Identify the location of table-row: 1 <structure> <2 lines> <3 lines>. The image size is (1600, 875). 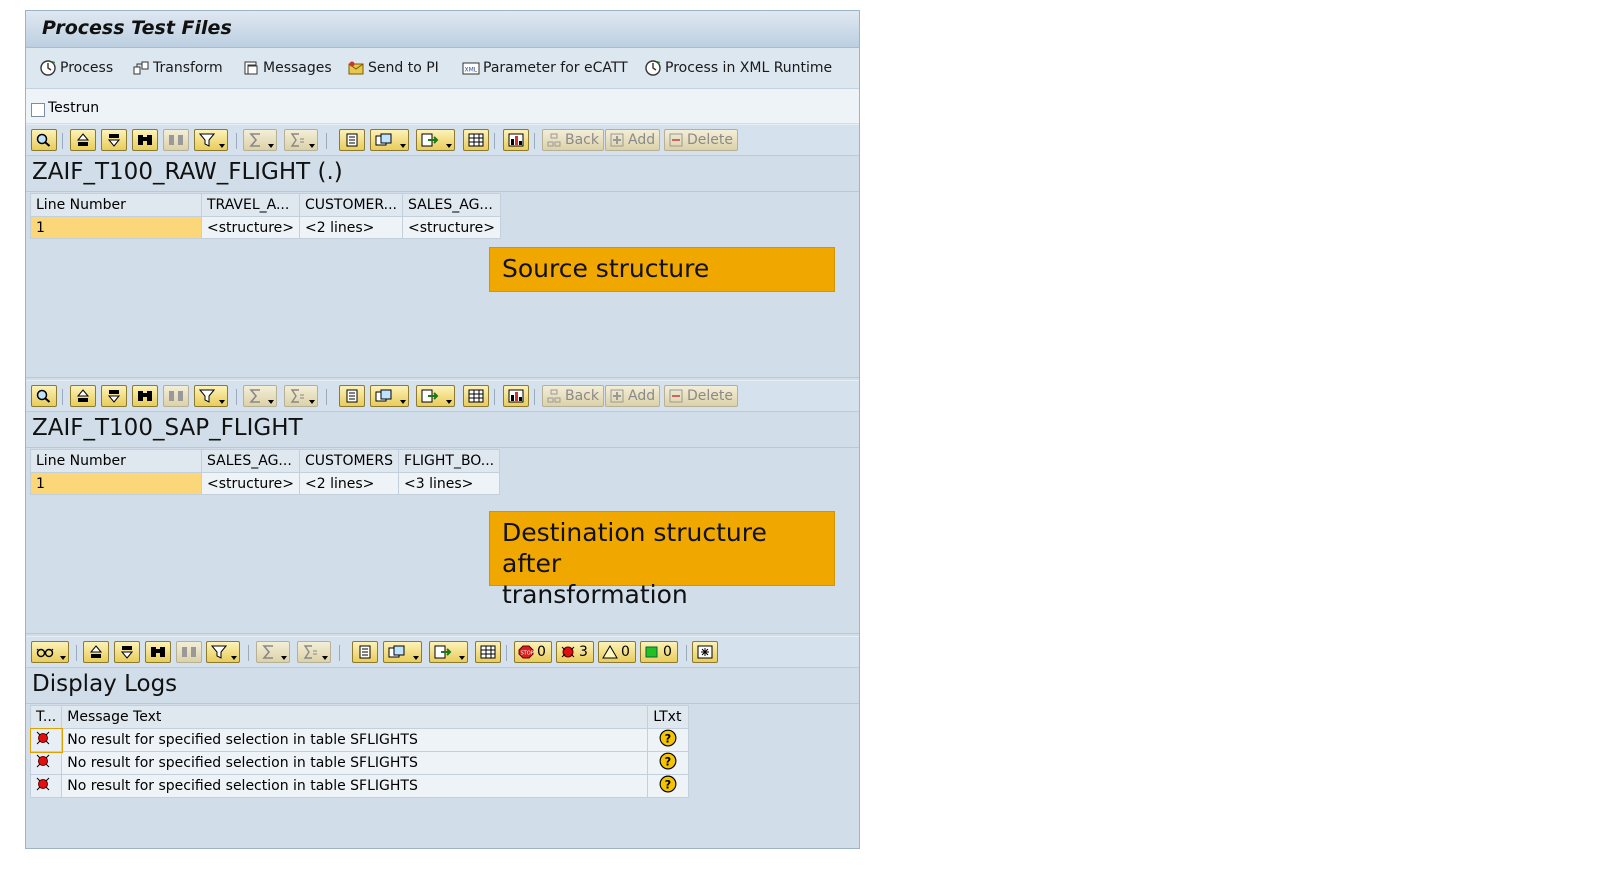
(265, 483).